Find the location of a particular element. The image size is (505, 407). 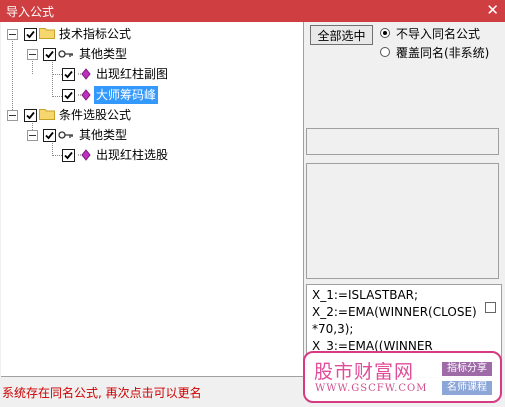

watermark-brand: 股市财富网 is located at coordinates (364, 372).